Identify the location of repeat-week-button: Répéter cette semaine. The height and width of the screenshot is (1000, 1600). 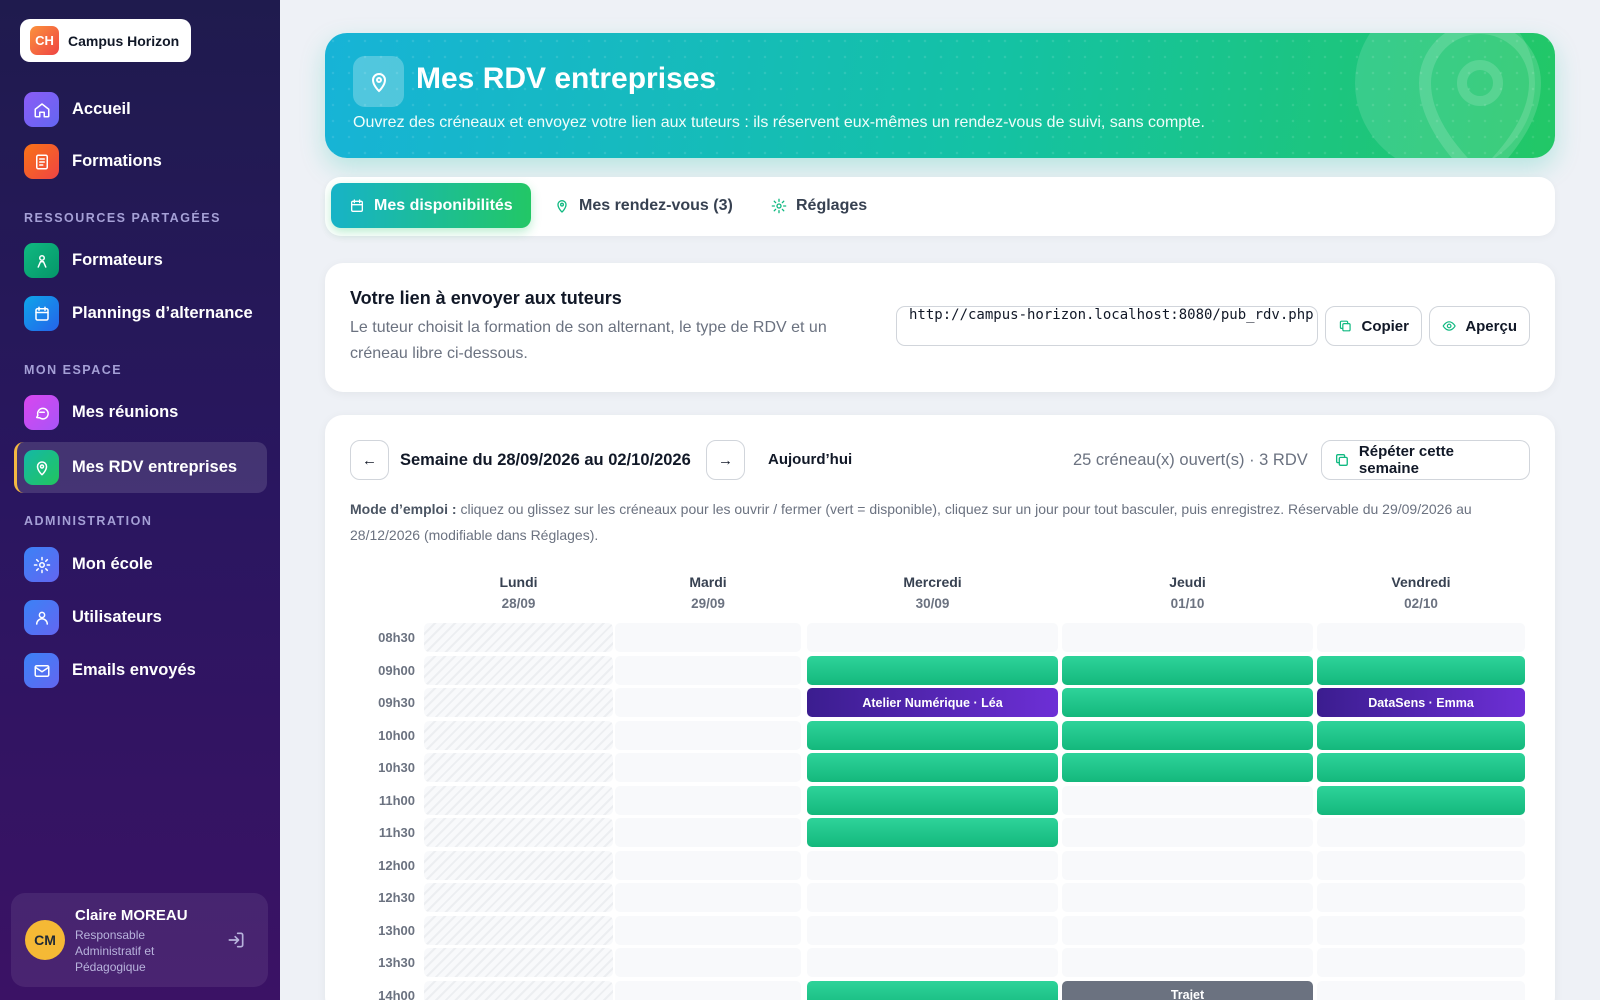
(1425, 460).